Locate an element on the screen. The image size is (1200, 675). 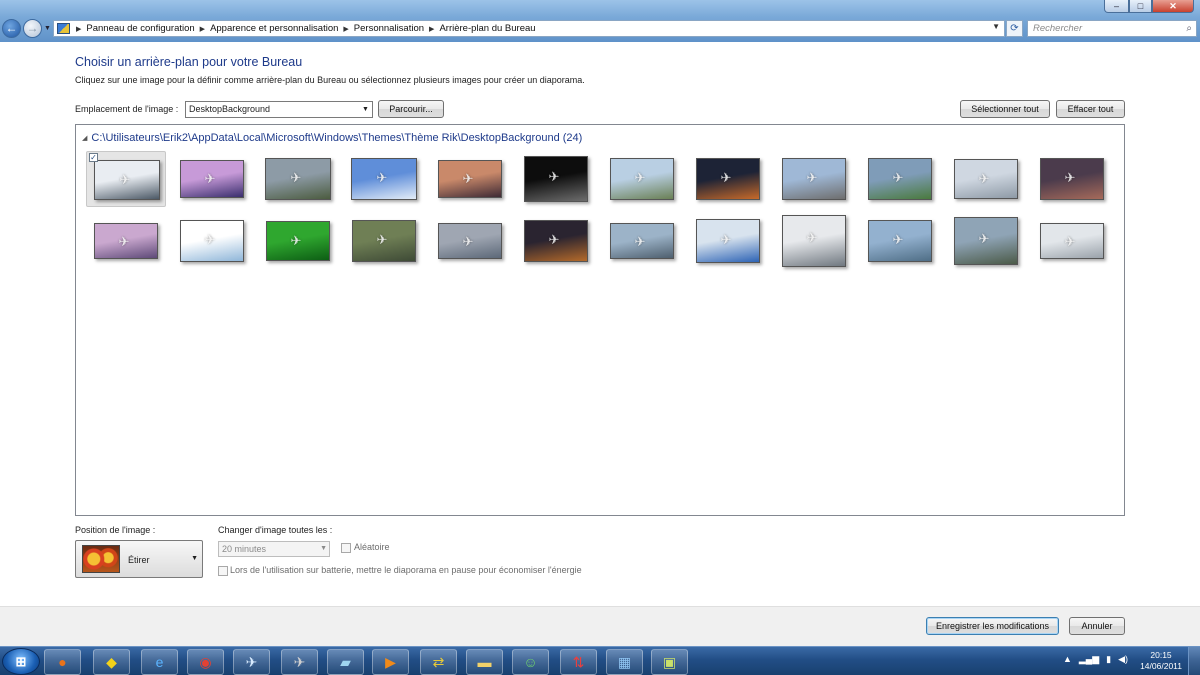
taskbar-app-button: ▰ is located at coordinates (345, 662).